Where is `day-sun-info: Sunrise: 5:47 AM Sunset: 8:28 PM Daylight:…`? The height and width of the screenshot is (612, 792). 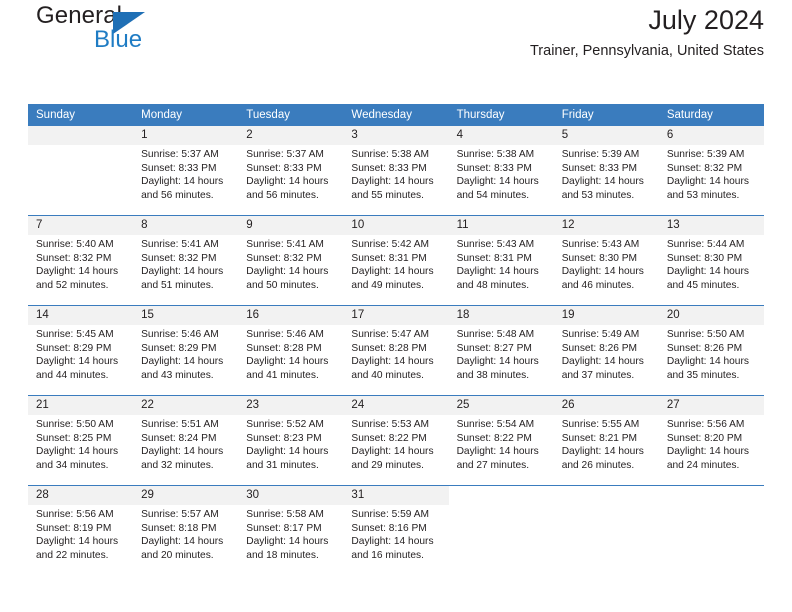
day-sun-info: Sunrise: 5:47 AM Sunset: 8:28 PM Daylight:… is located at coordinates (395, 353).